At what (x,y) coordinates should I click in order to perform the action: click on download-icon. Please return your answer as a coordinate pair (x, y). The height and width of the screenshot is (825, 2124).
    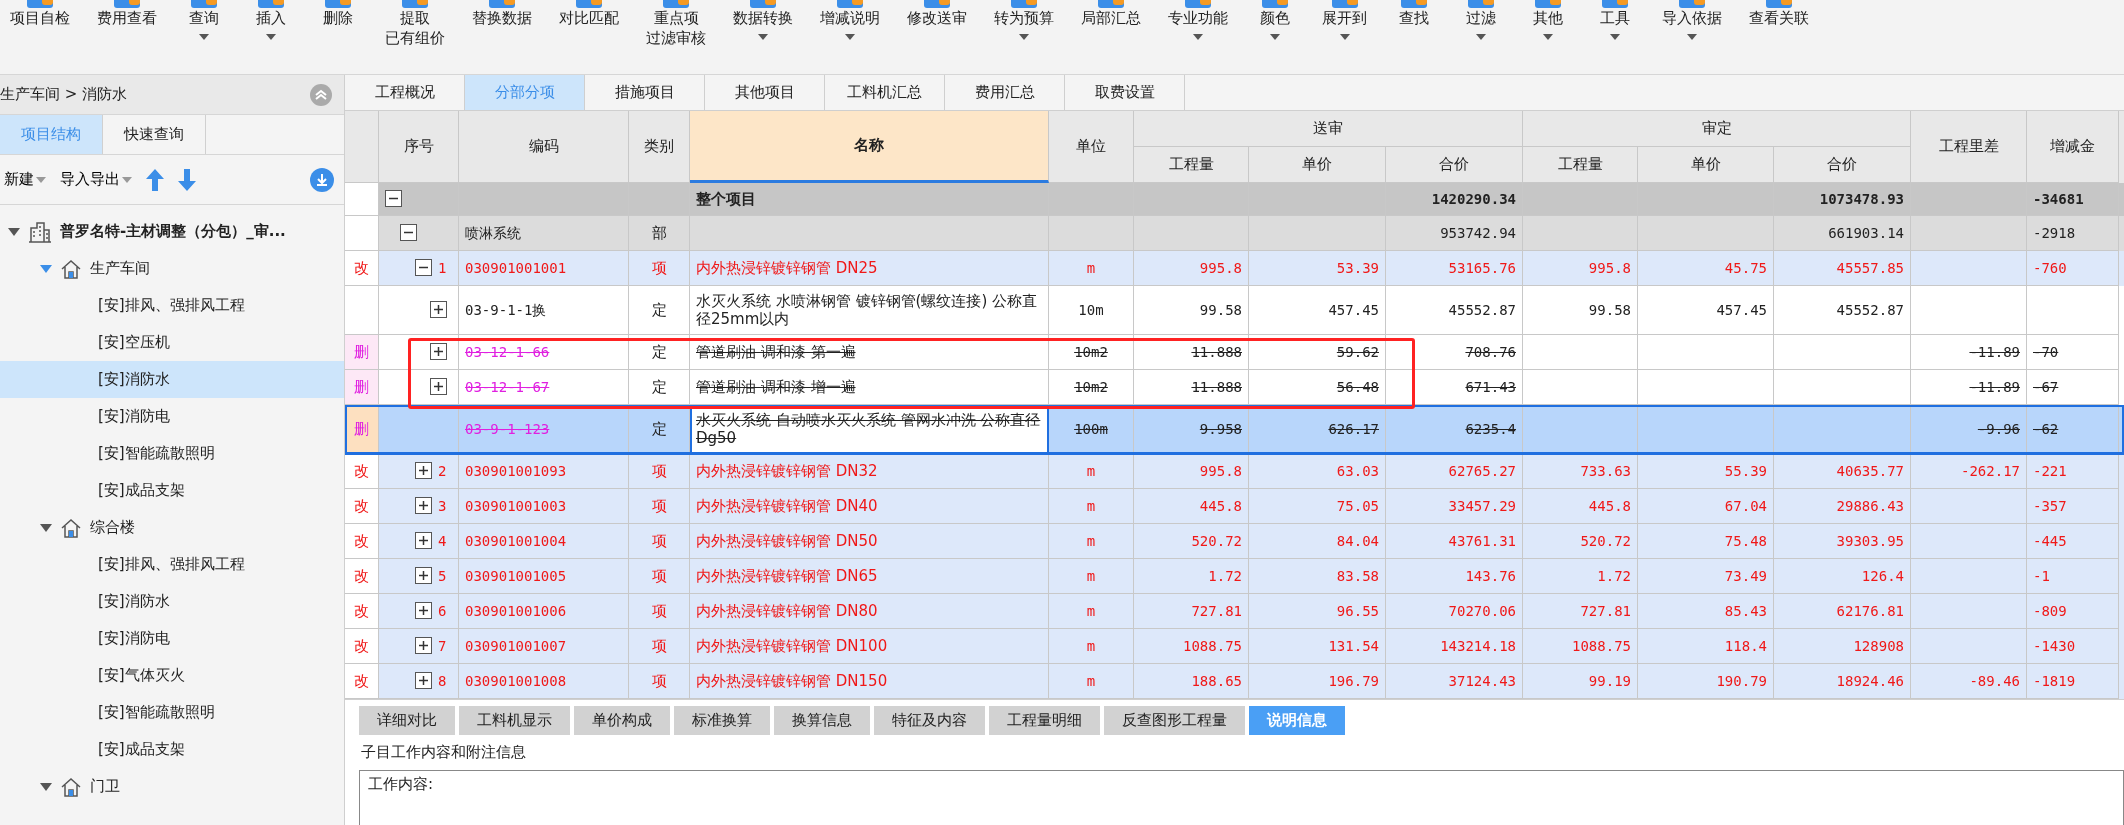
    Looking at the image, I should click on (322, 179).